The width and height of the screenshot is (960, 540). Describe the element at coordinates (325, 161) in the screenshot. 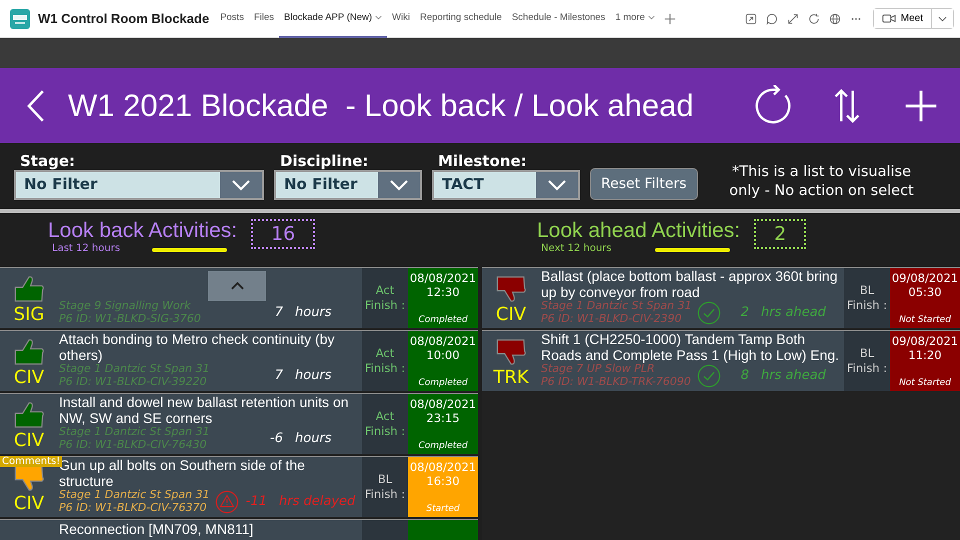

I see `filter-label: Discipline:` at that location.